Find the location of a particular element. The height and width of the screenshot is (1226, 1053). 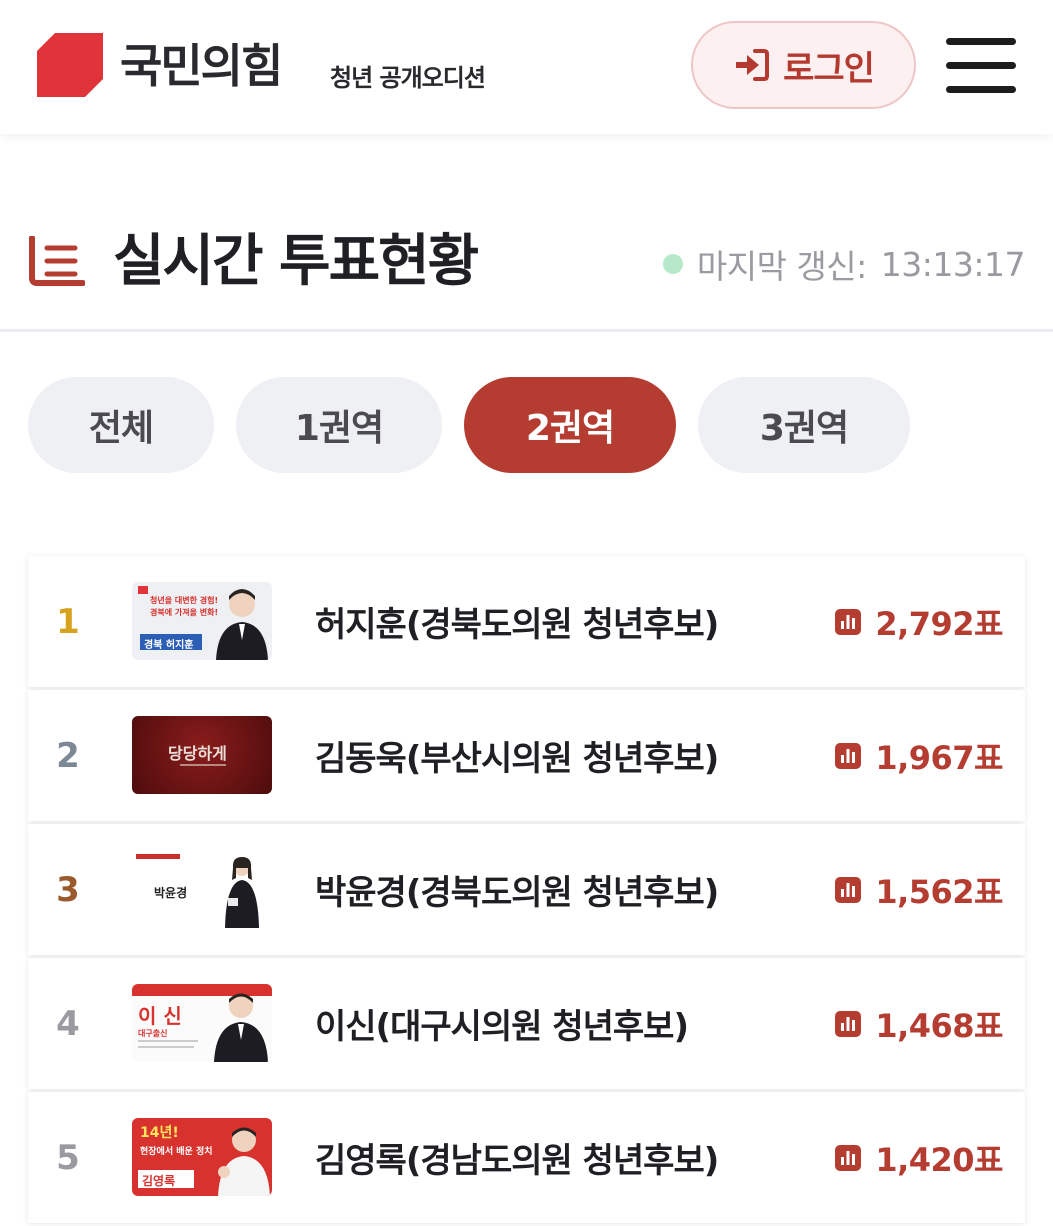

list-item: 2 당당하게 김동욱(부산시의원 청년후보) 1,967표 is located at coordinates (526, 755).